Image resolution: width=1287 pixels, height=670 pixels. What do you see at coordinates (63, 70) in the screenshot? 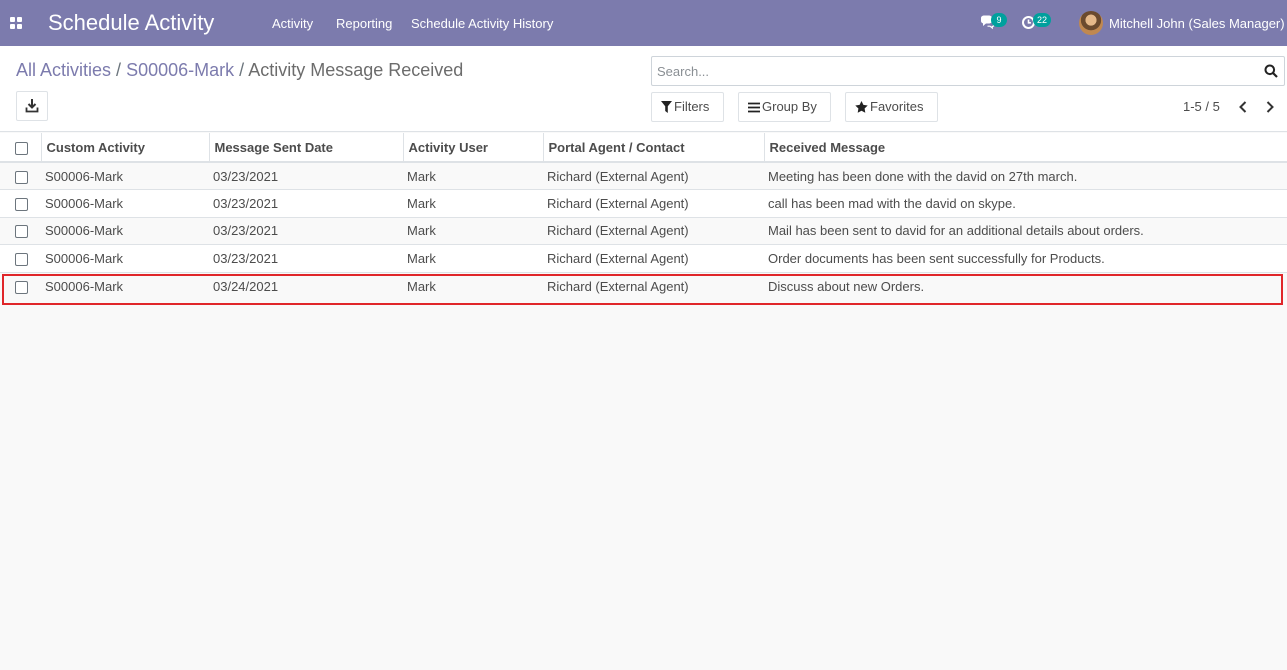
I see `breadcrumb-all-activities: All Activities` at bounding box center [63, 70].